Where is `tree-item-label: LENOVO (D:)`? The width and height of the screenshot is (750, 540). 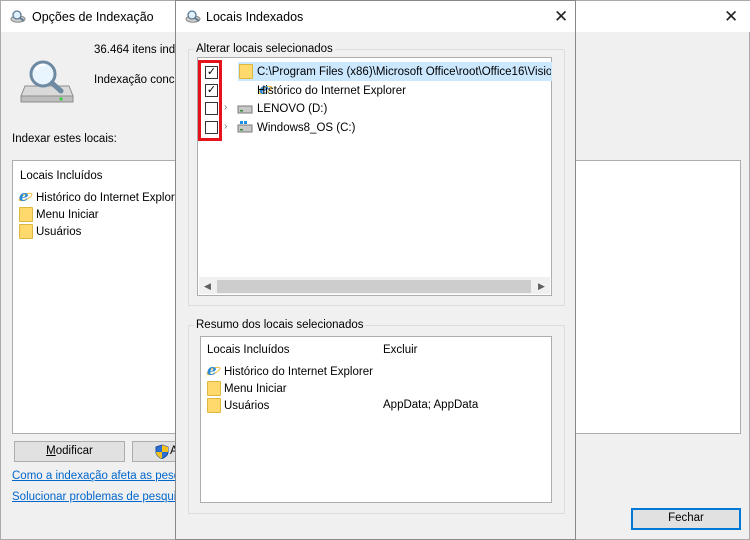 tree-item-label: LENOVO (D:) is located at coordinates (292, 109).